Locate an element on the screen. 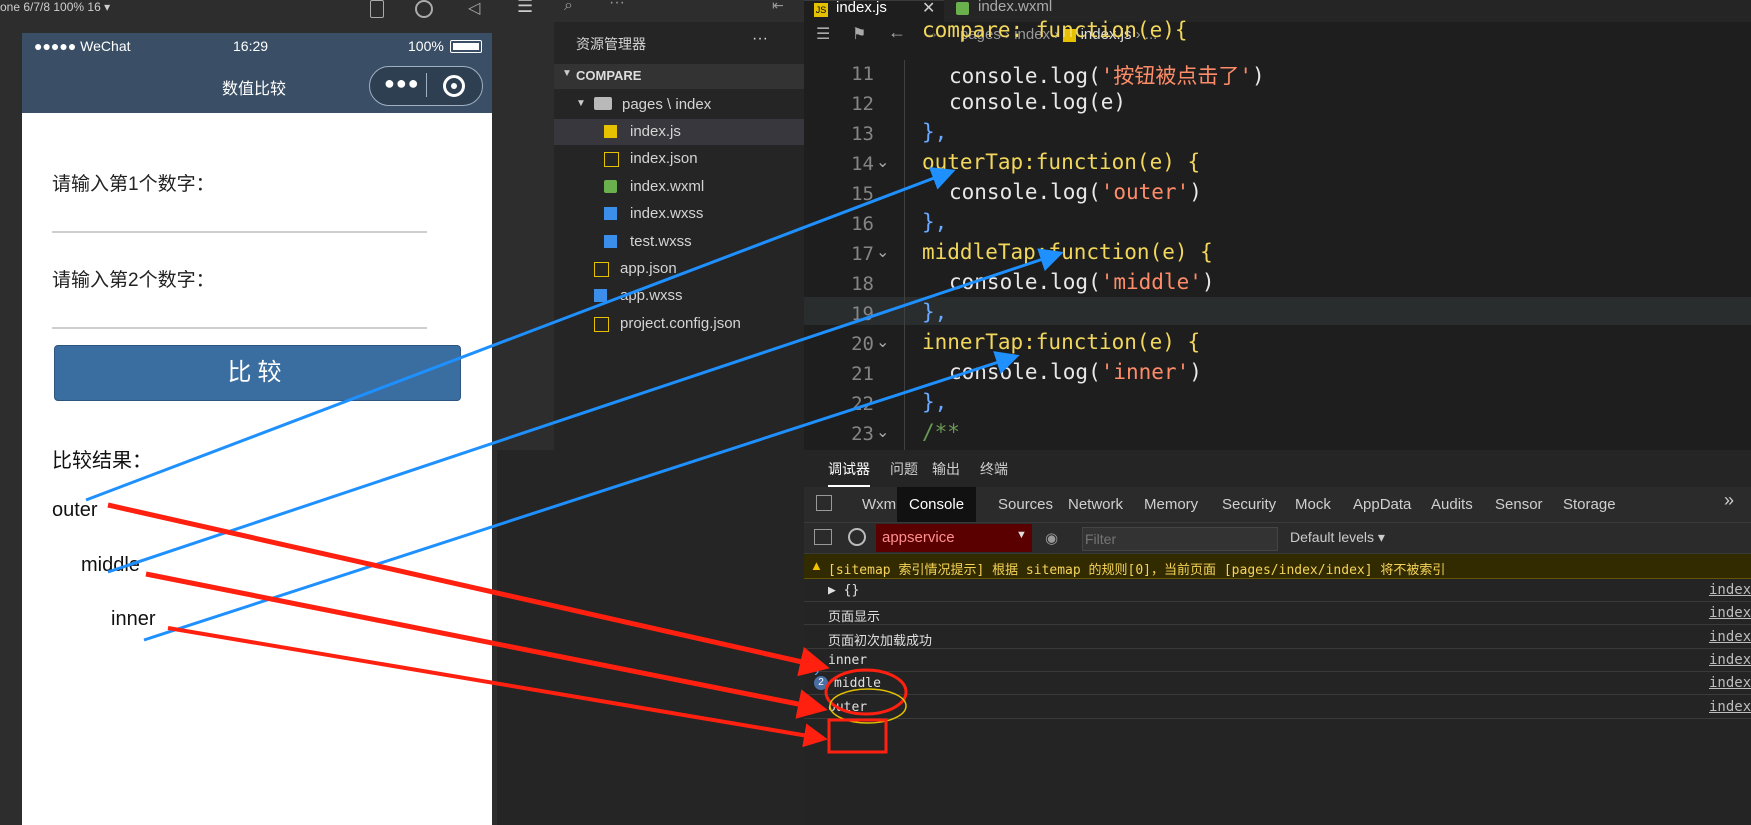  compare-button: 比较 is located at coordinates (257, 373).